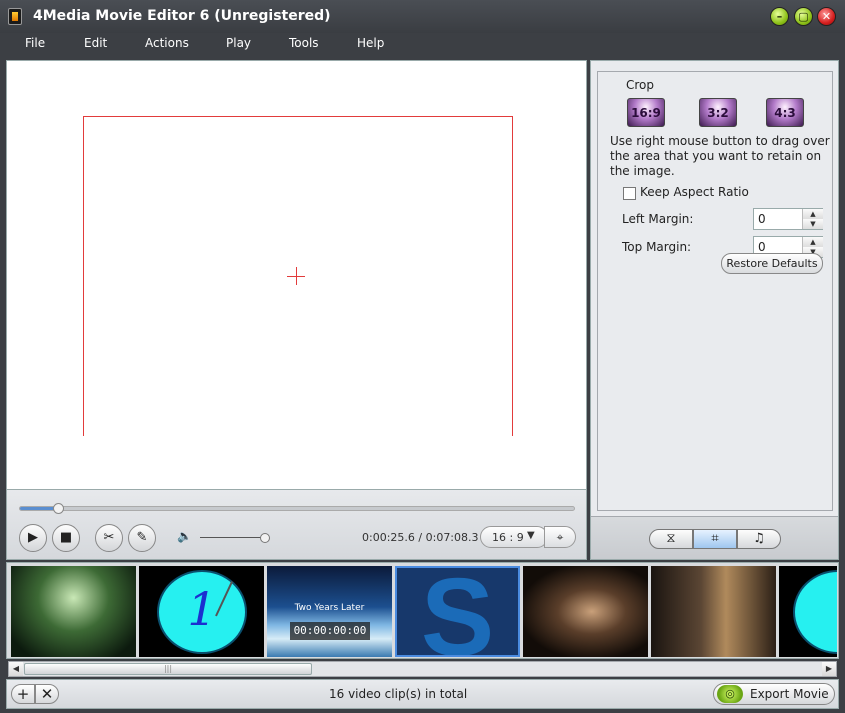  What do you see at coordinates (422, 669) in the screenshot?
I see `timeline-scrollbar: ◀ ||| ▶` at bounding box center [422, 669].